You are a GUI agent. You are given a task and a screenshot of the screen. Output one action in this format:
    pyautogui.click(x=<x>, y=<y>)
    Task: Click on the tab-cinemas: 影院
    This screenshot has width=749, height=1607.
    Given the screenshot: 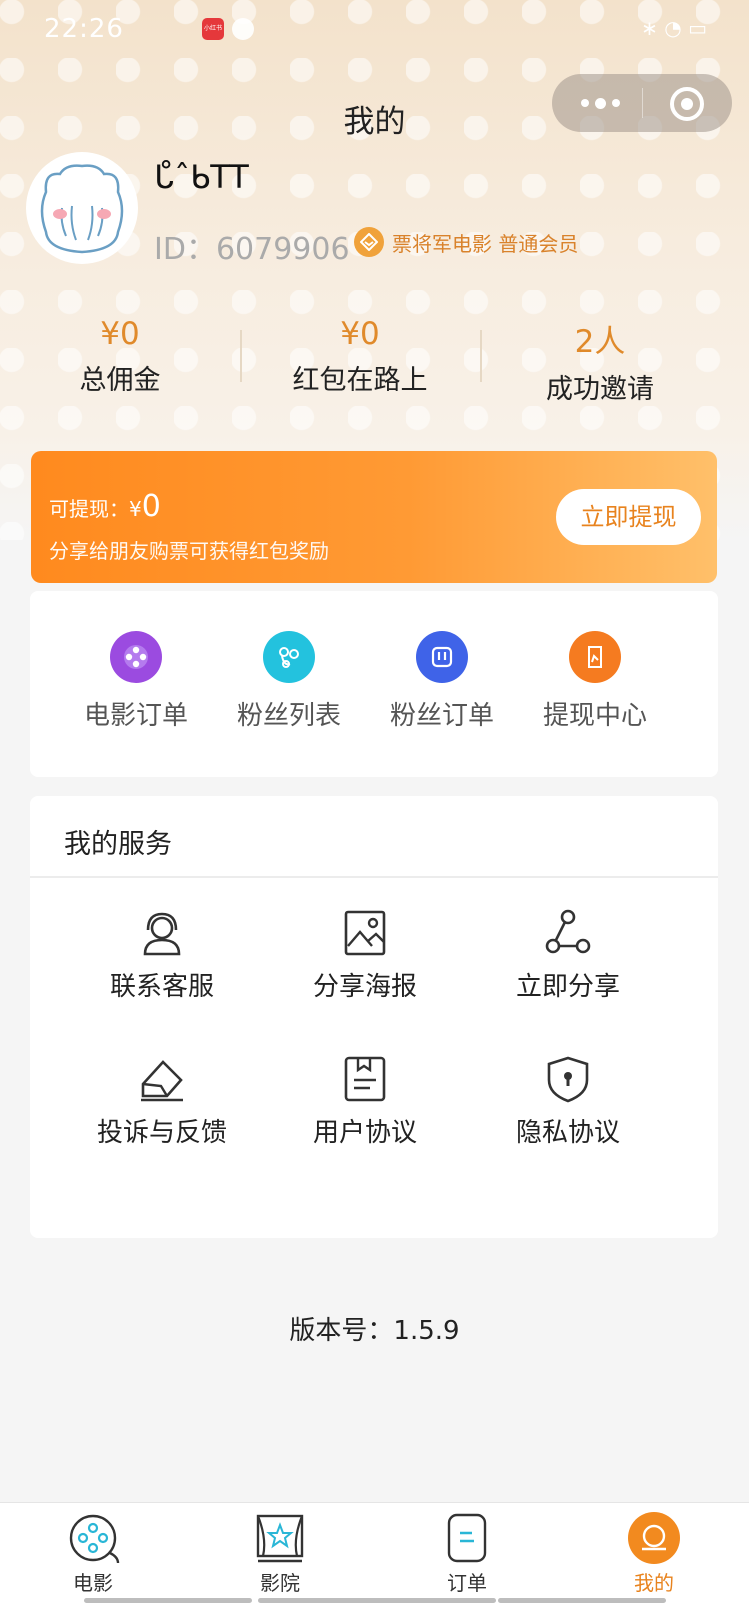 What is the action you would take?
    pyautogui.click(x=280, y=1553)
    